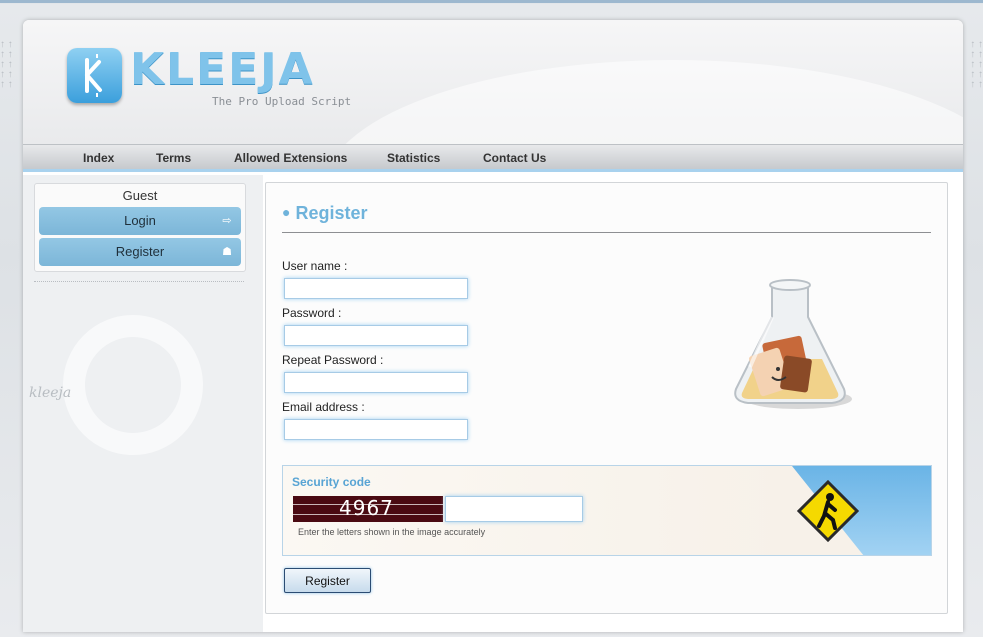  What do you see at coordinates (323, 407) in the screenshot?
I see `email-label: Email address :` at bounding box center [323, 407].